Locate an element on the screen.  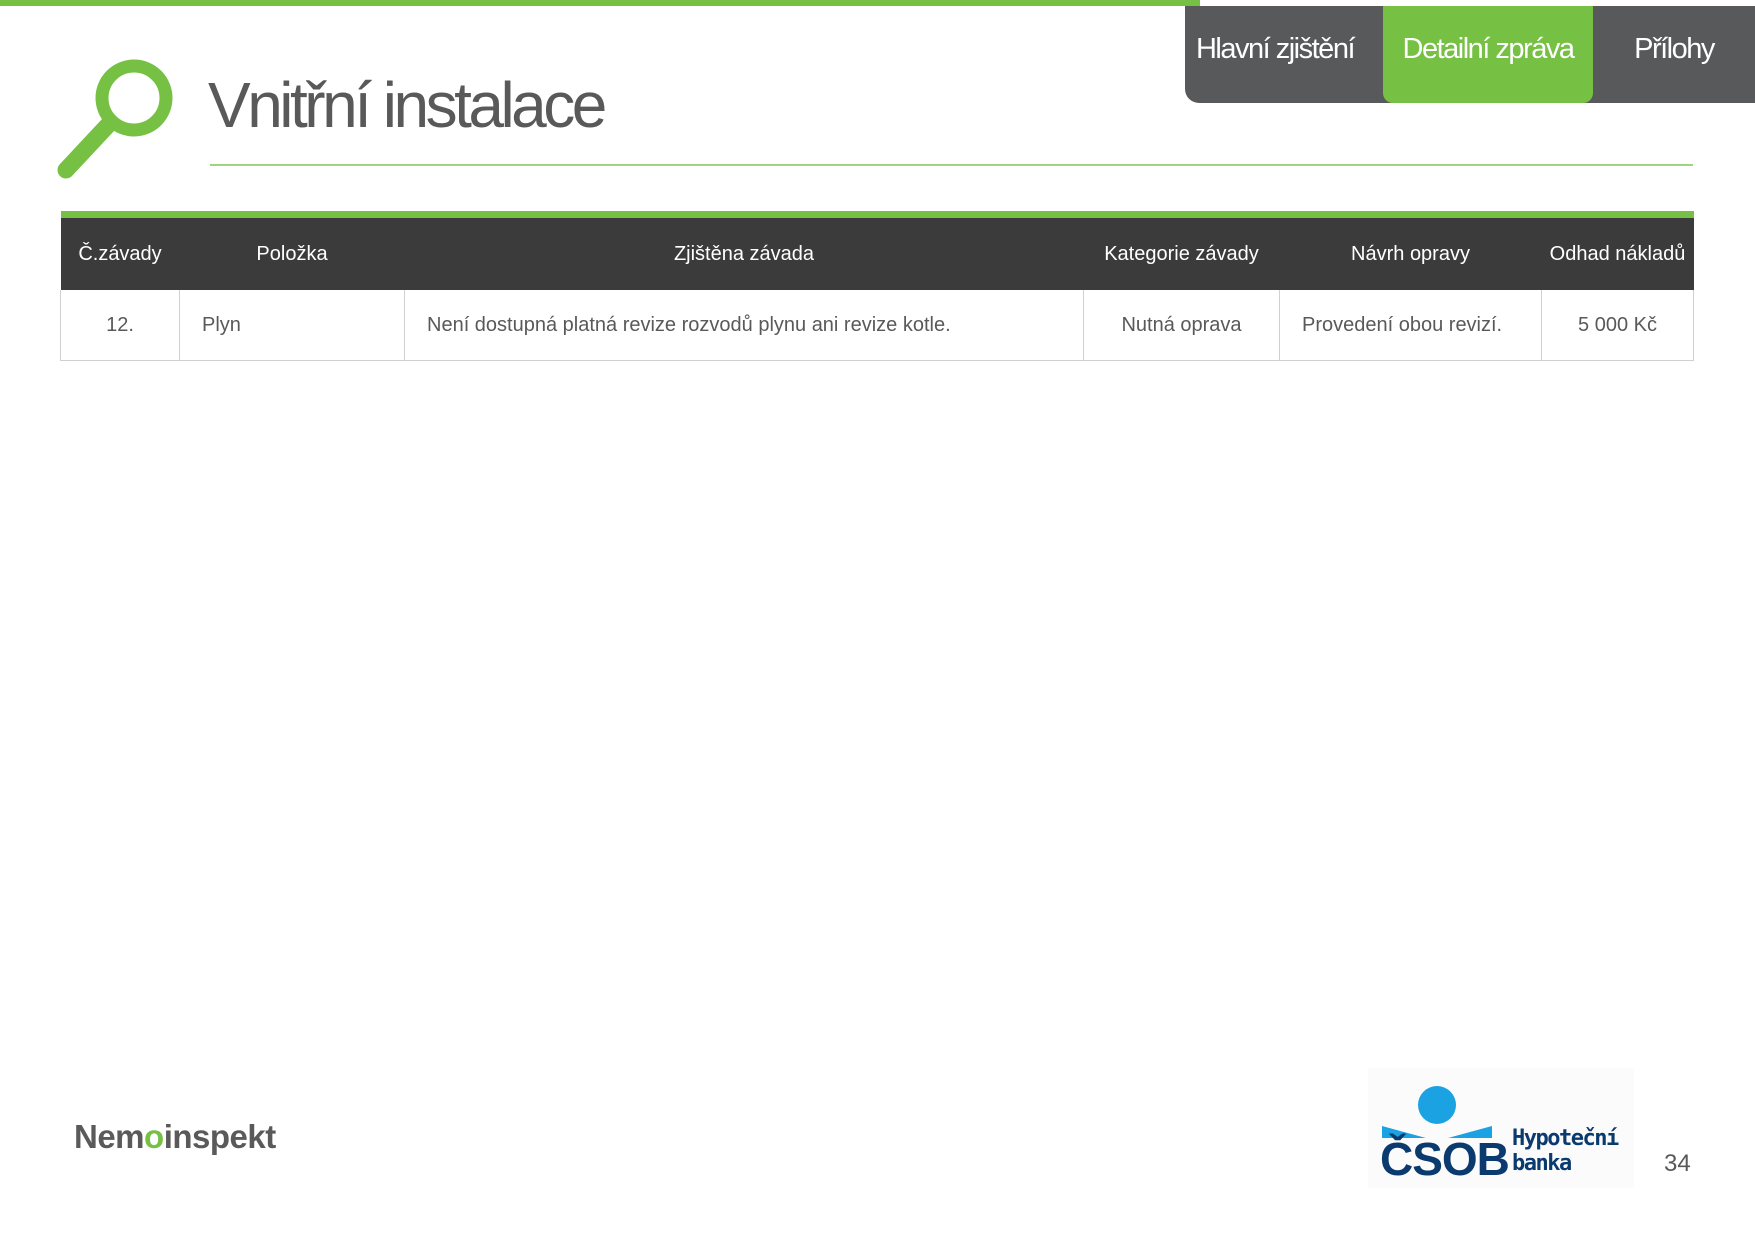
csob-subtitle: Hypoteční banka is located at coordinates (1565, 1151).